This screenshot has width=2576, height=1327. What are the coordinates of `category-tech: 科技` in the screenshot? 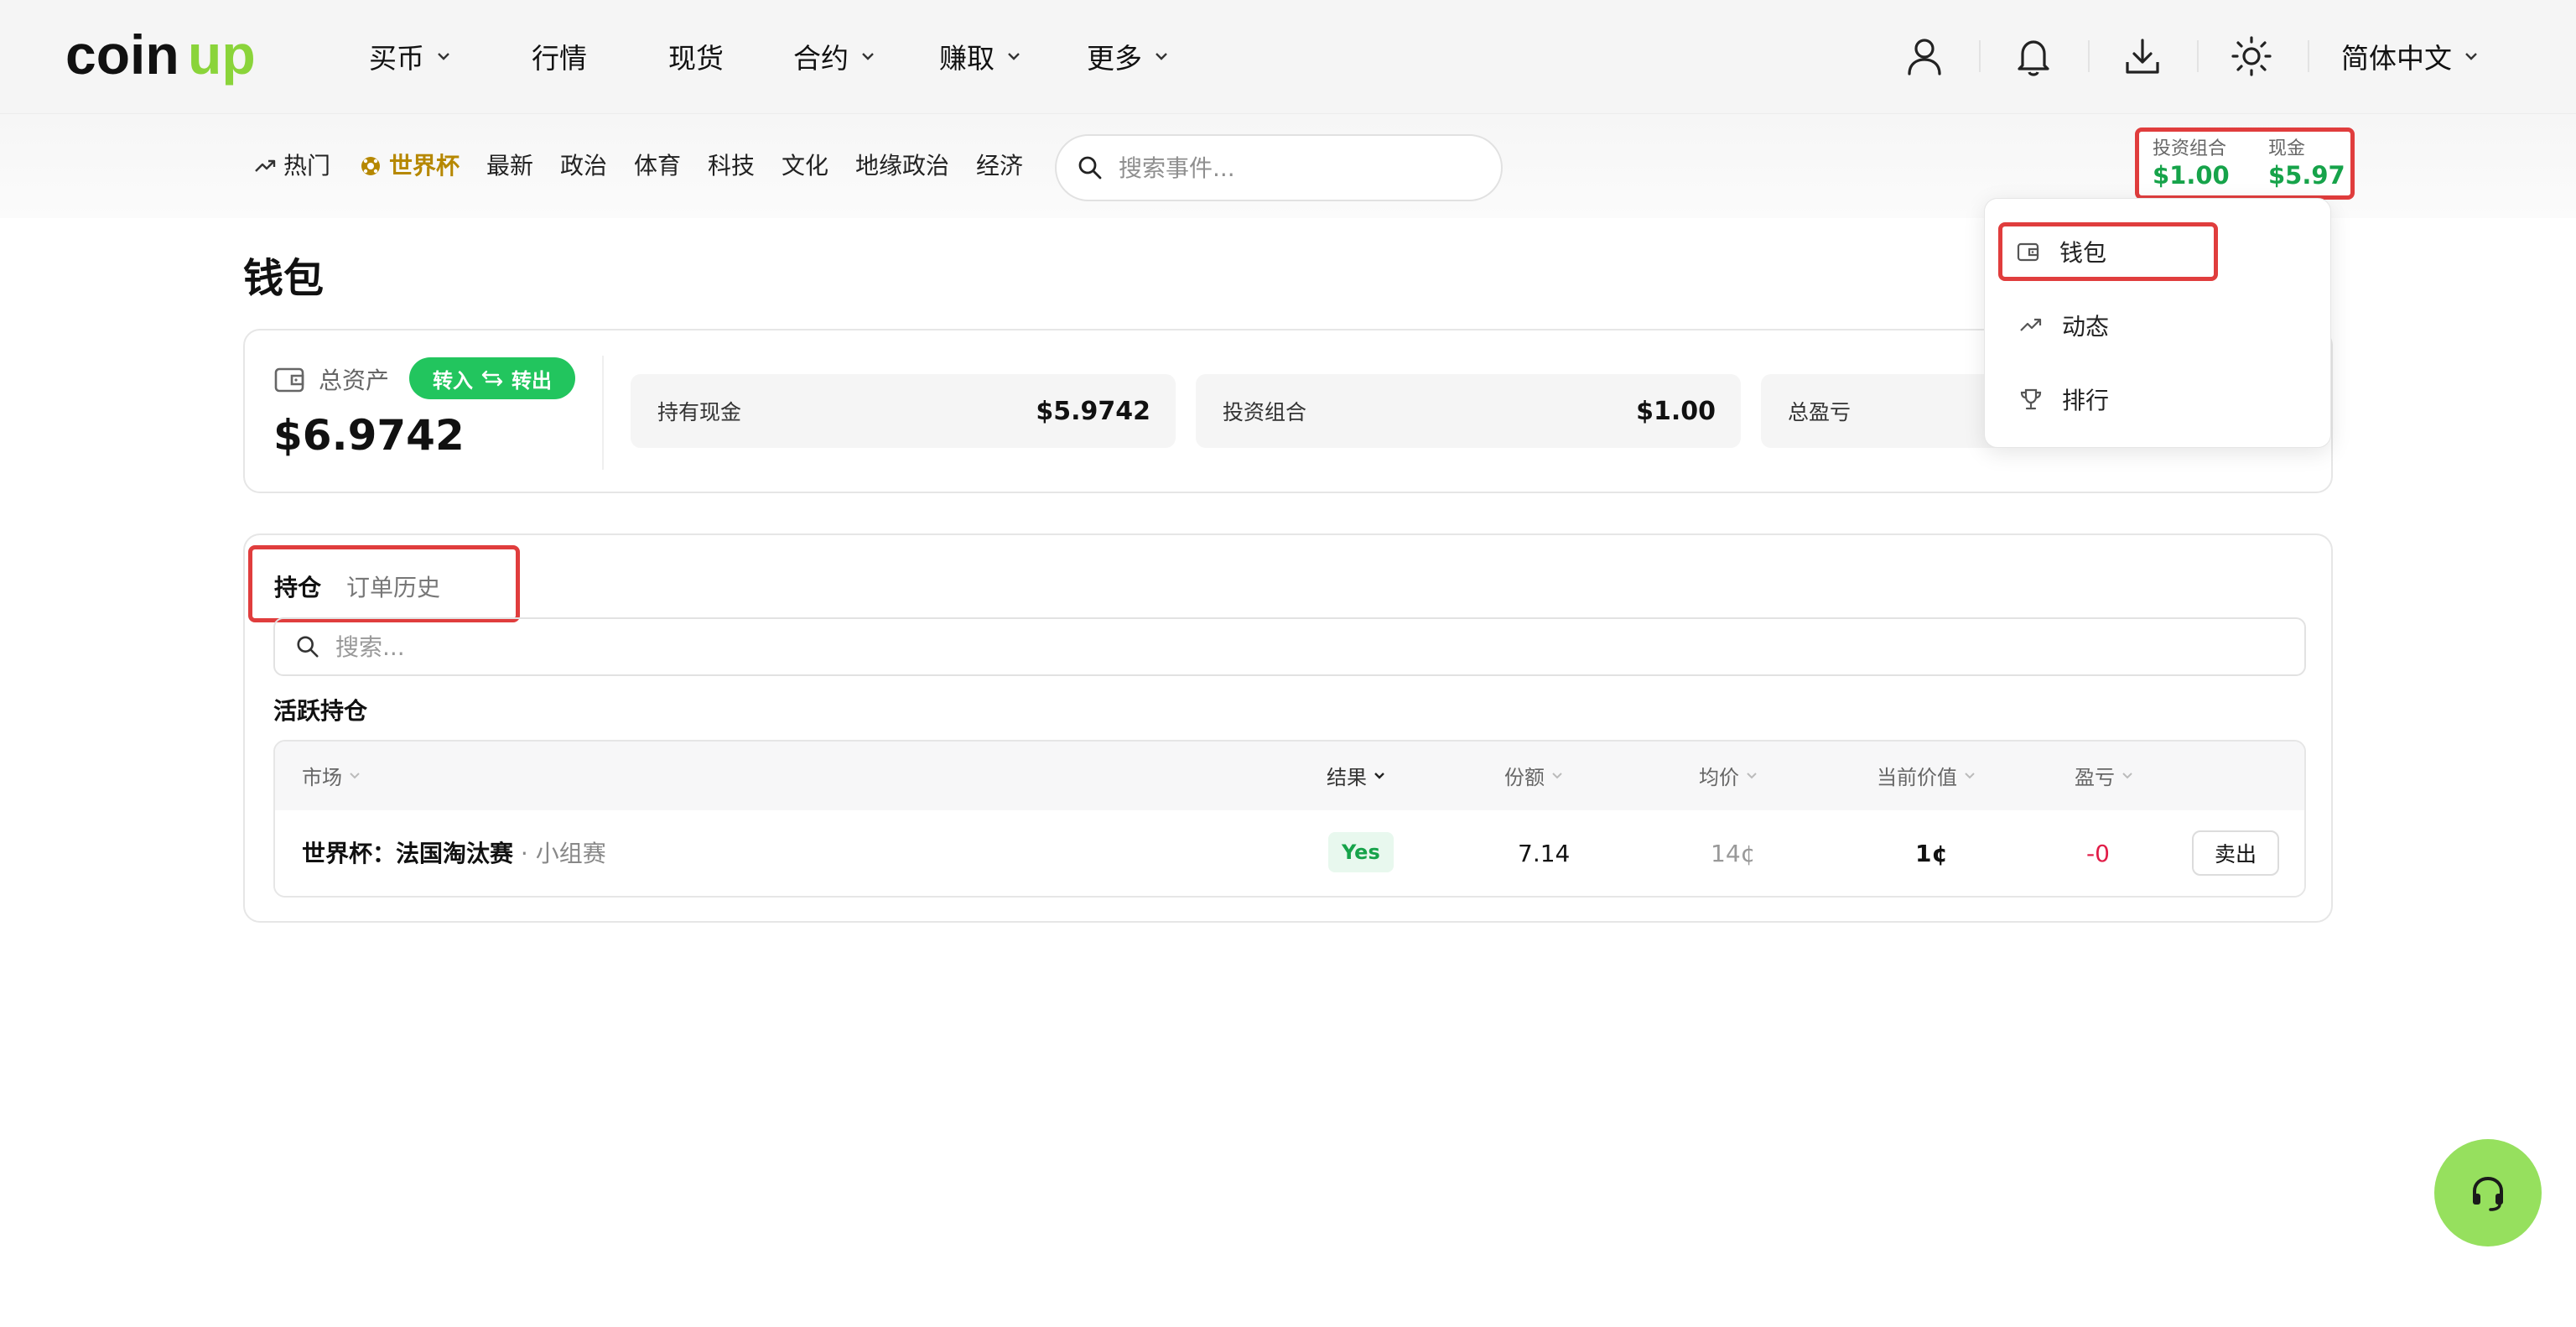 It's located at (731, 166).